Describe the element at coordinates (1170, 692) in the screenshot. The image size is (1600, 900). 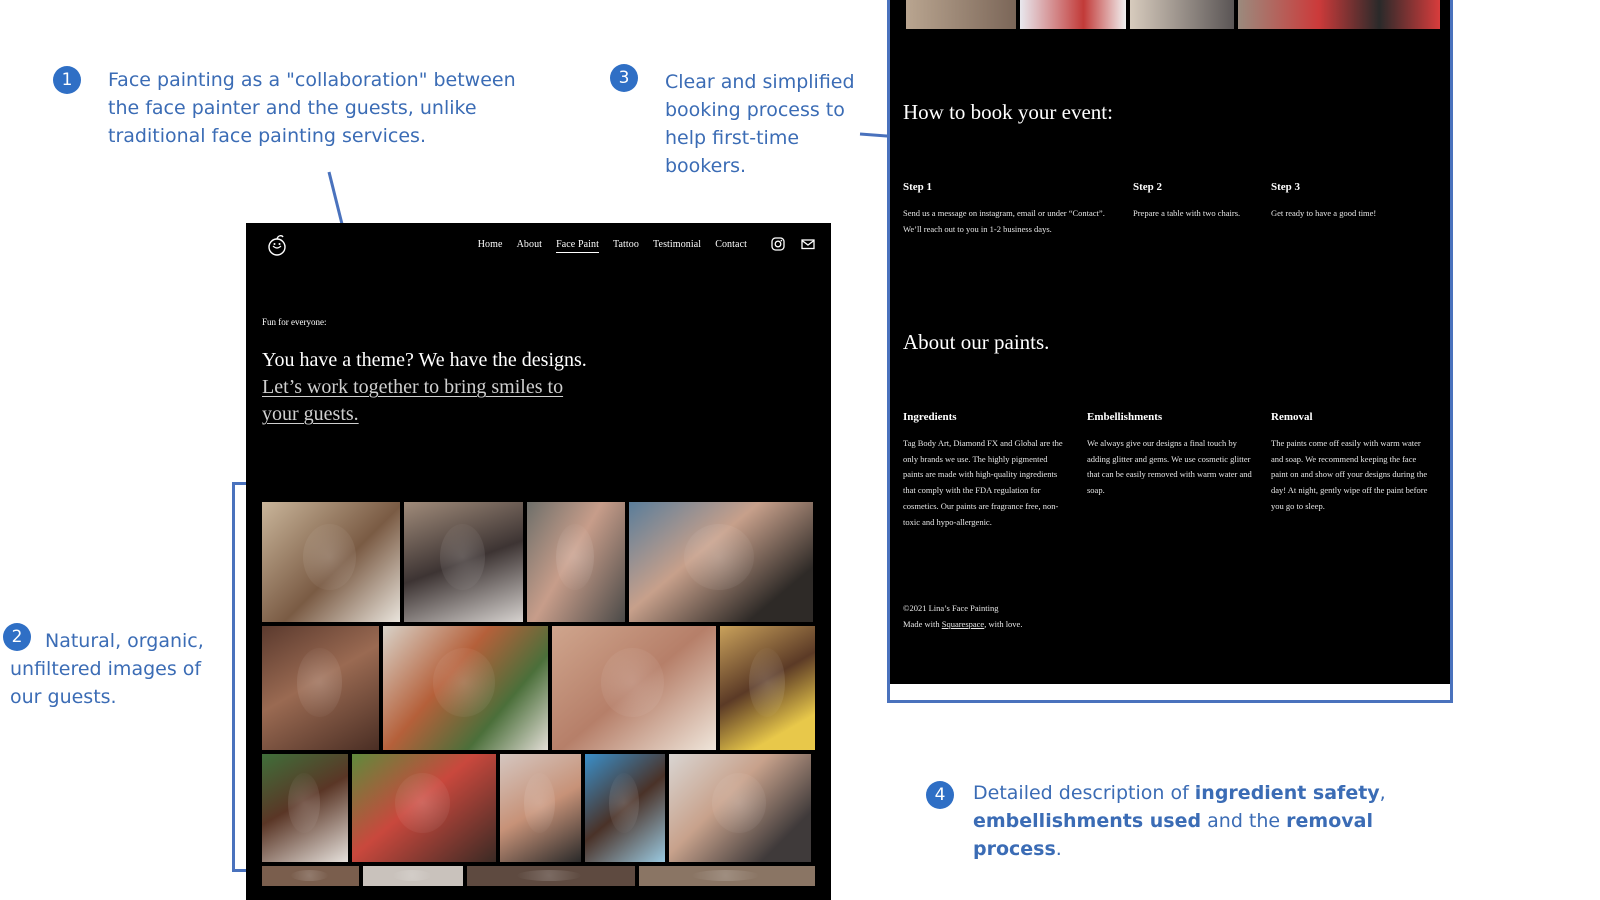
I see `page-bottom-strip` at that location.